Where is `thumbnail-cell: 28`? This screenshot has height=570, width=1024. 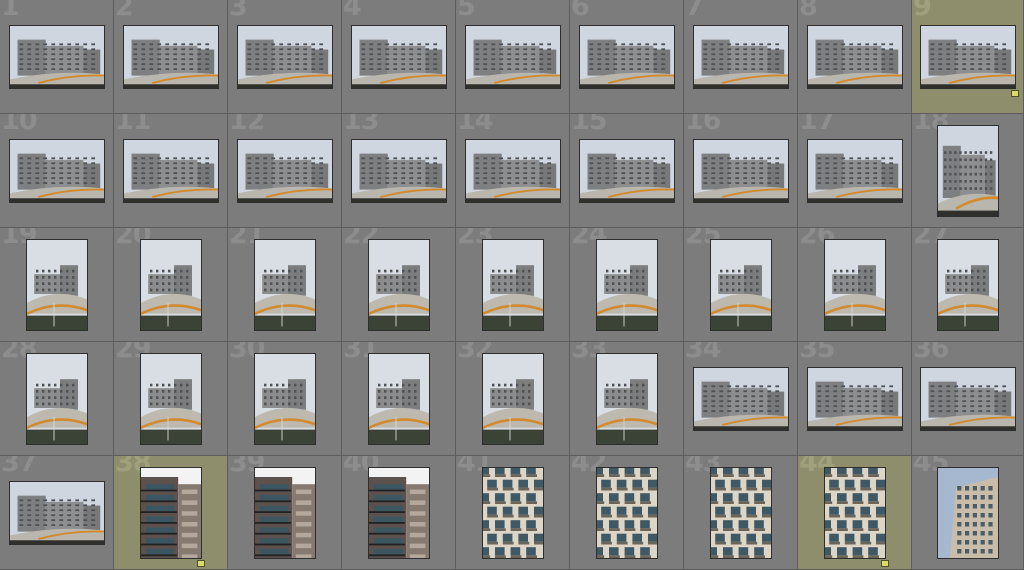
thumbnail-cell: 28 is located at coordinates (57, 399).